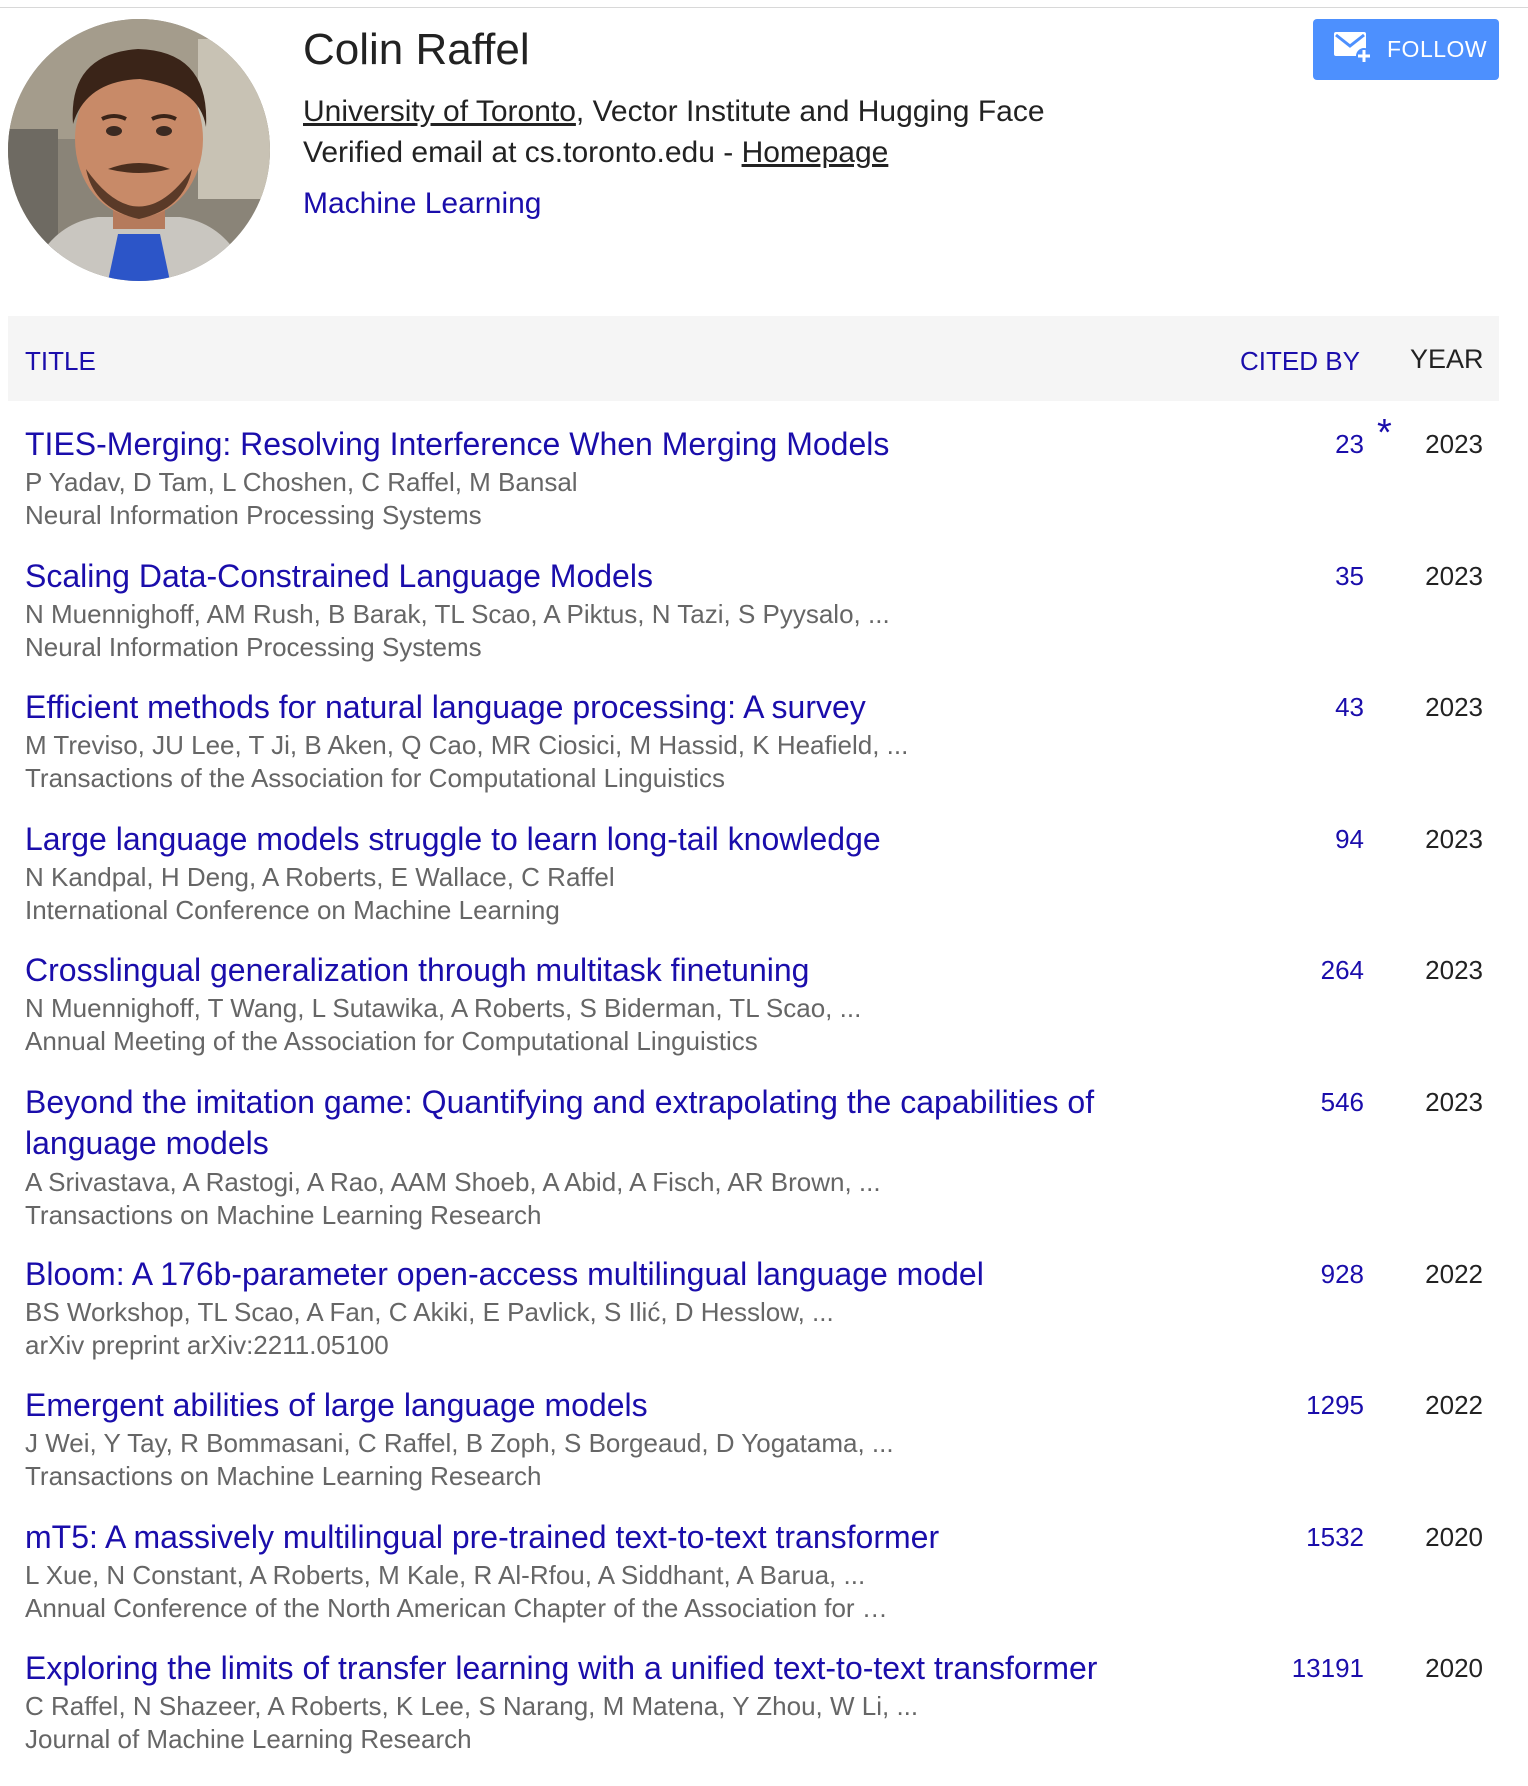 This screenshot has width=1528, height=1786. I want to click on cited-by-count: 43, so click(1349, 707).